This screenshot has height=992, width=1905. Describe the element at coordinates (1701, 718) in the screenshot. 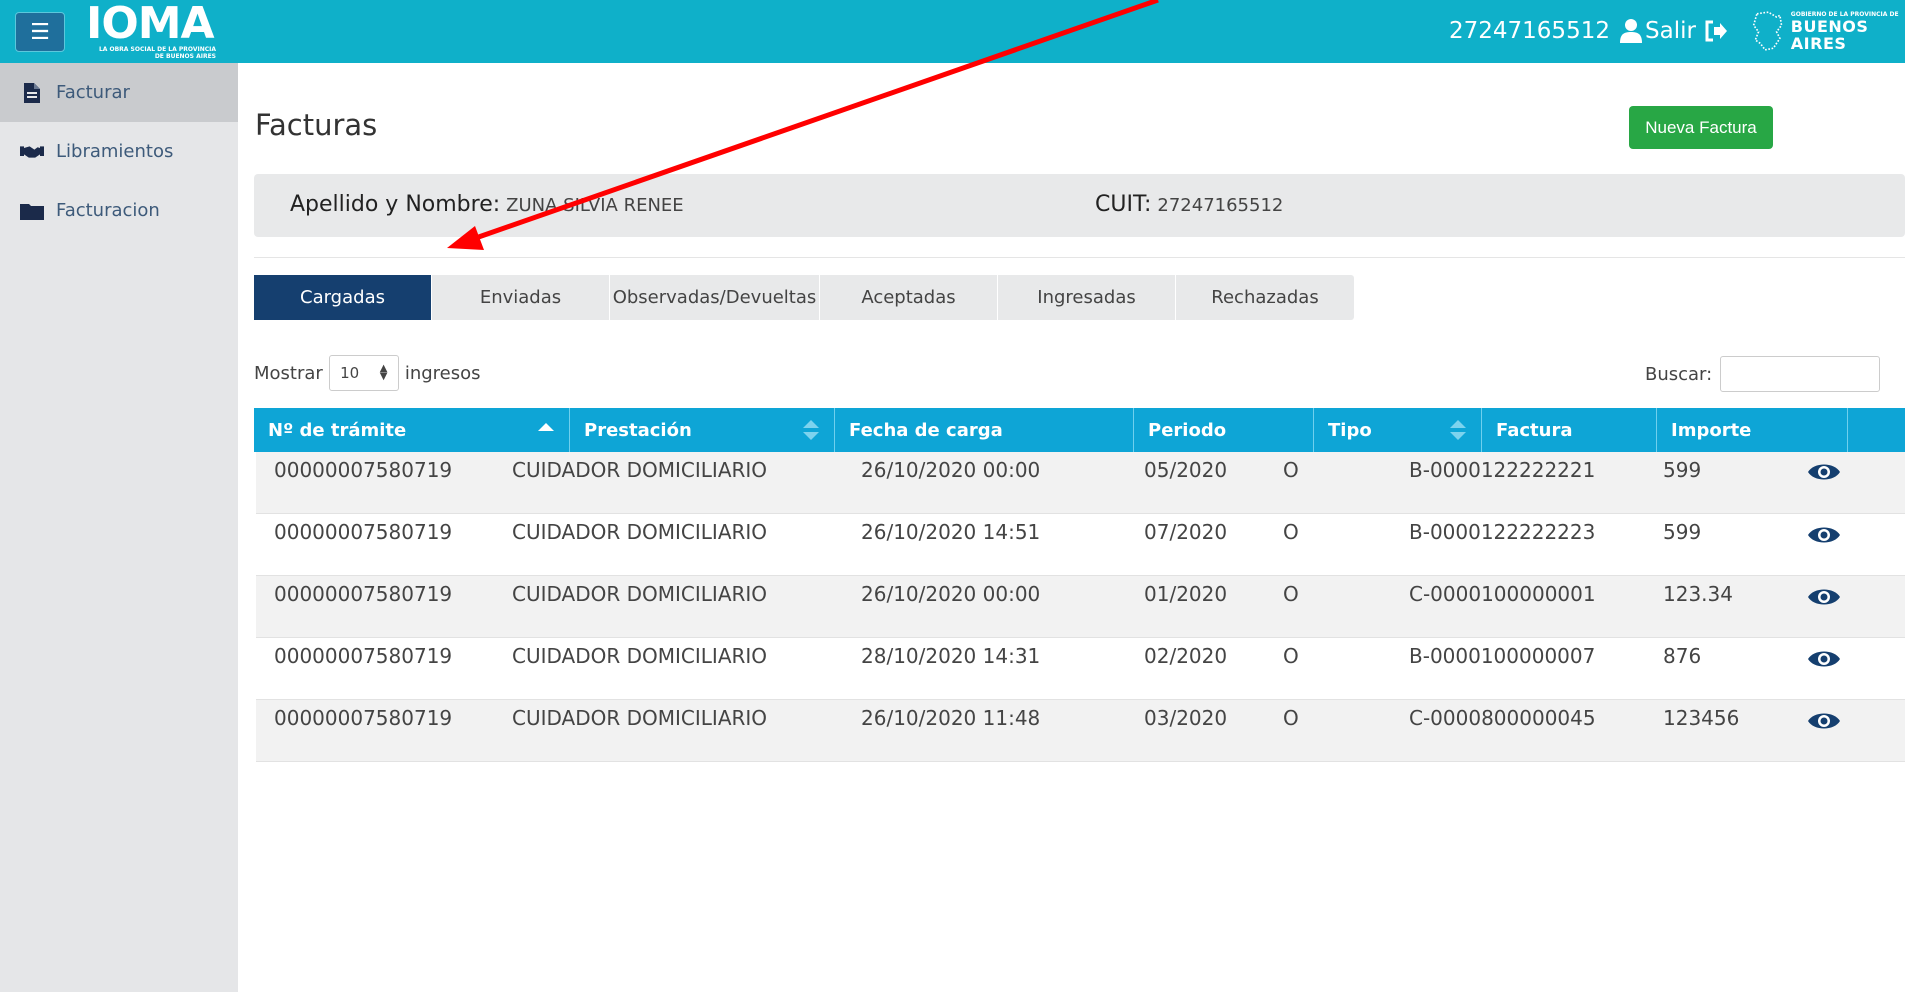

I see `cell-importe: 123456` at that location.